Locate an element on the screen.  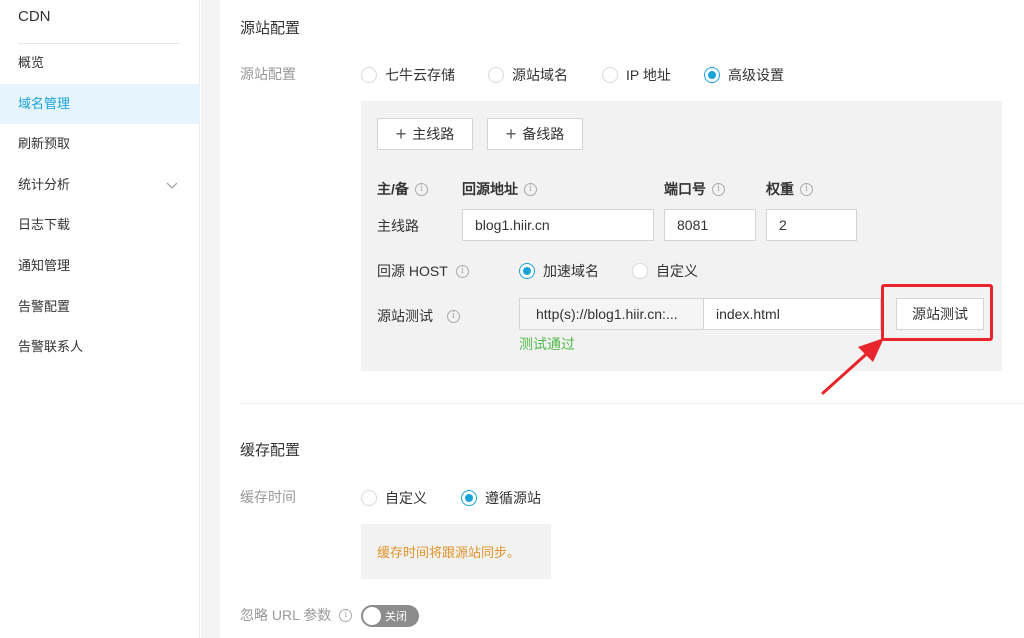
radio-host-accelerated-domain: 加速域名 is located at coordinates (559, 271).